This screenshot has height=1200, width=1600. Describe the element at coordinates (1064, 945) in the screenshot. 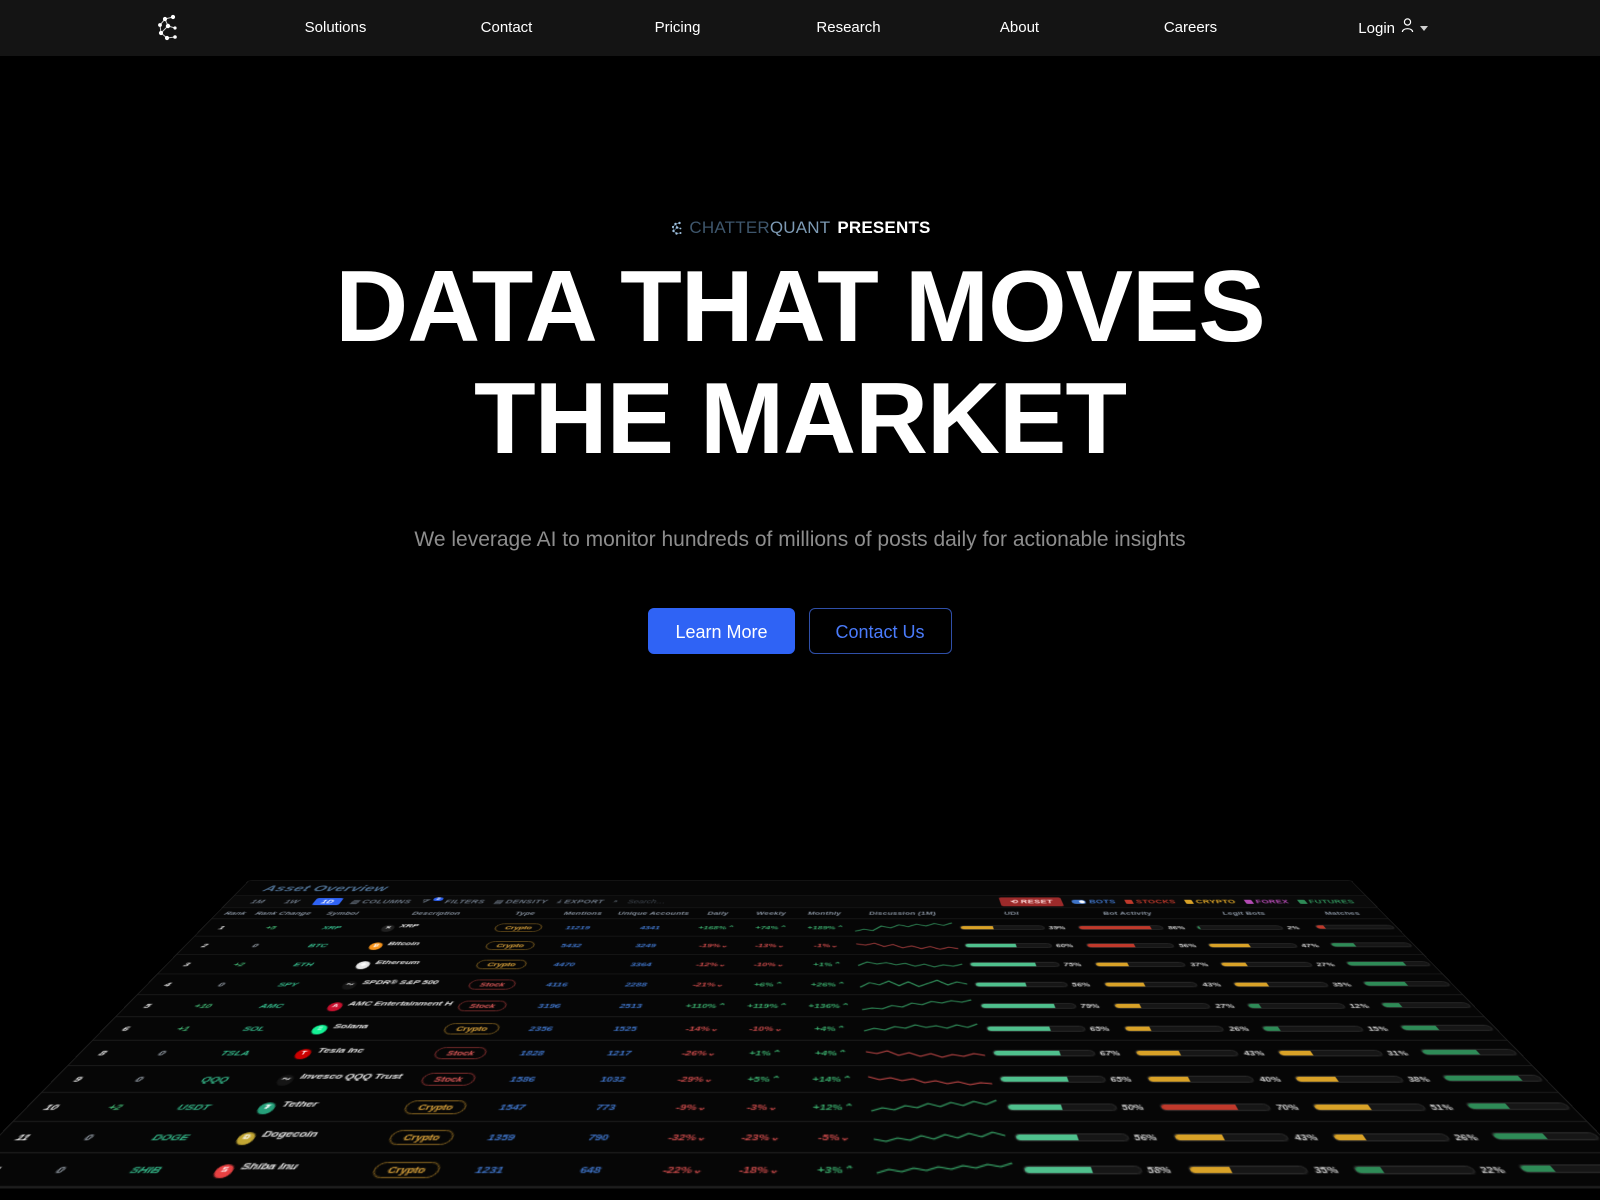

I see `udi-value: 60%` at that location.